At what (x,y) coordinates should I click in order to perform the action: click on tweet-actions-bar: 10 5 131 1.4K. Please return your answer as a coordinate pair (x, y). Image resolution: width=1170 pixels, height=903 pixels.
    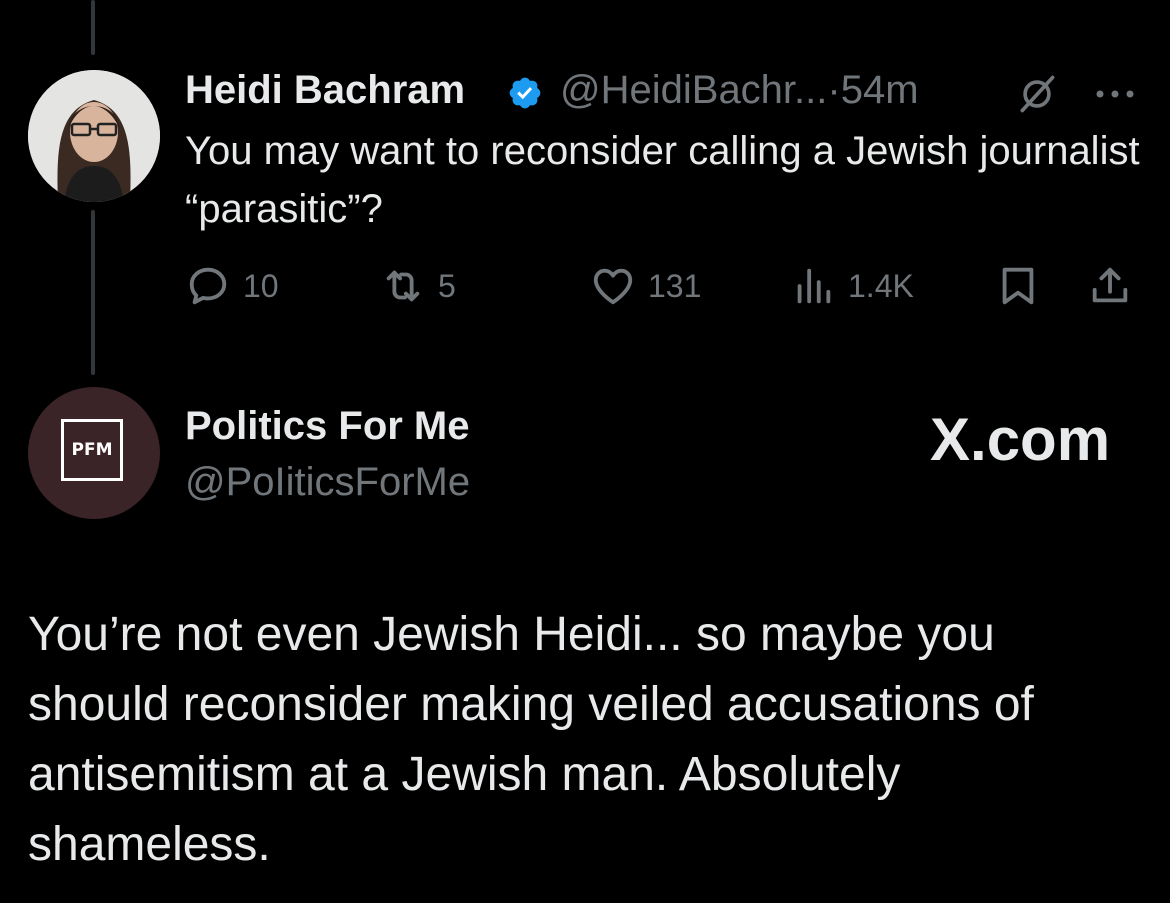
    Looking at the image, I should click on (665, 286).